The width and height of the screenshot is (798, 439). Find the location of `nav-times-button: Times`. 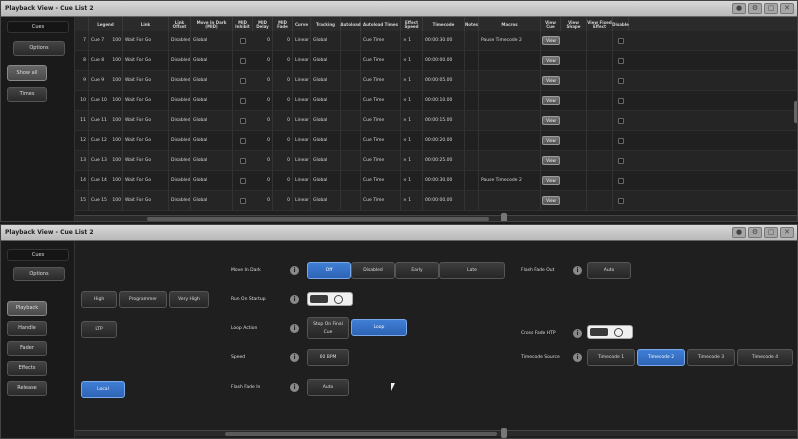

nav-times-button: Times is located at coordinates (27, 94).